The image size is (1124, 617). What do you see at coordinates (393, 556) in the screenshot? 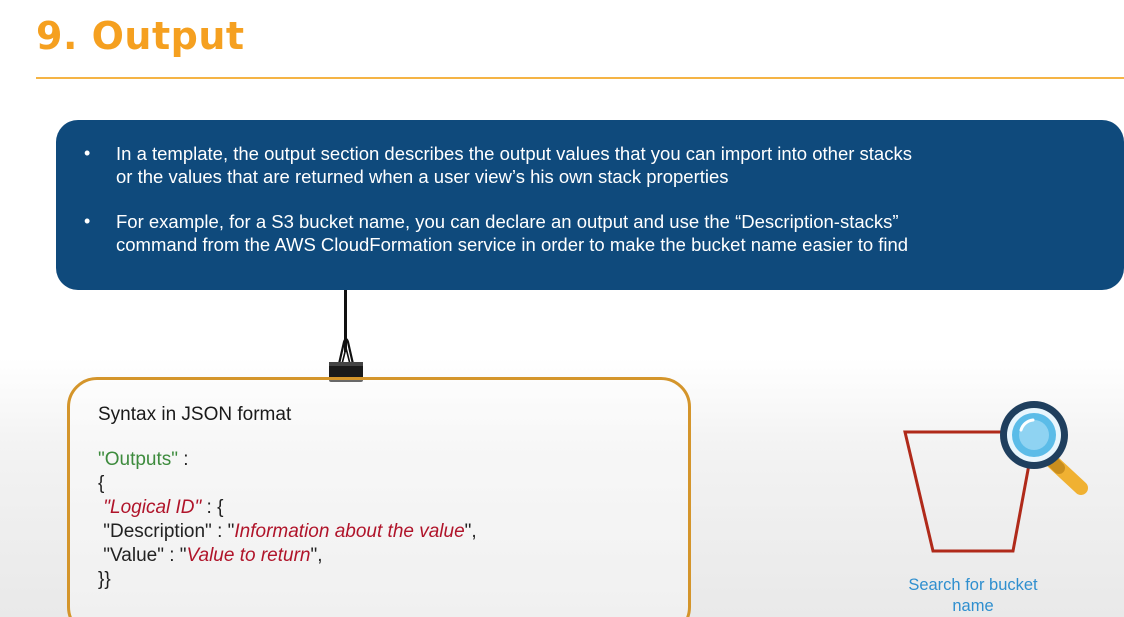
I see `code-line-value: "Value" : "Value to return",` at bounding box center [393, 556].